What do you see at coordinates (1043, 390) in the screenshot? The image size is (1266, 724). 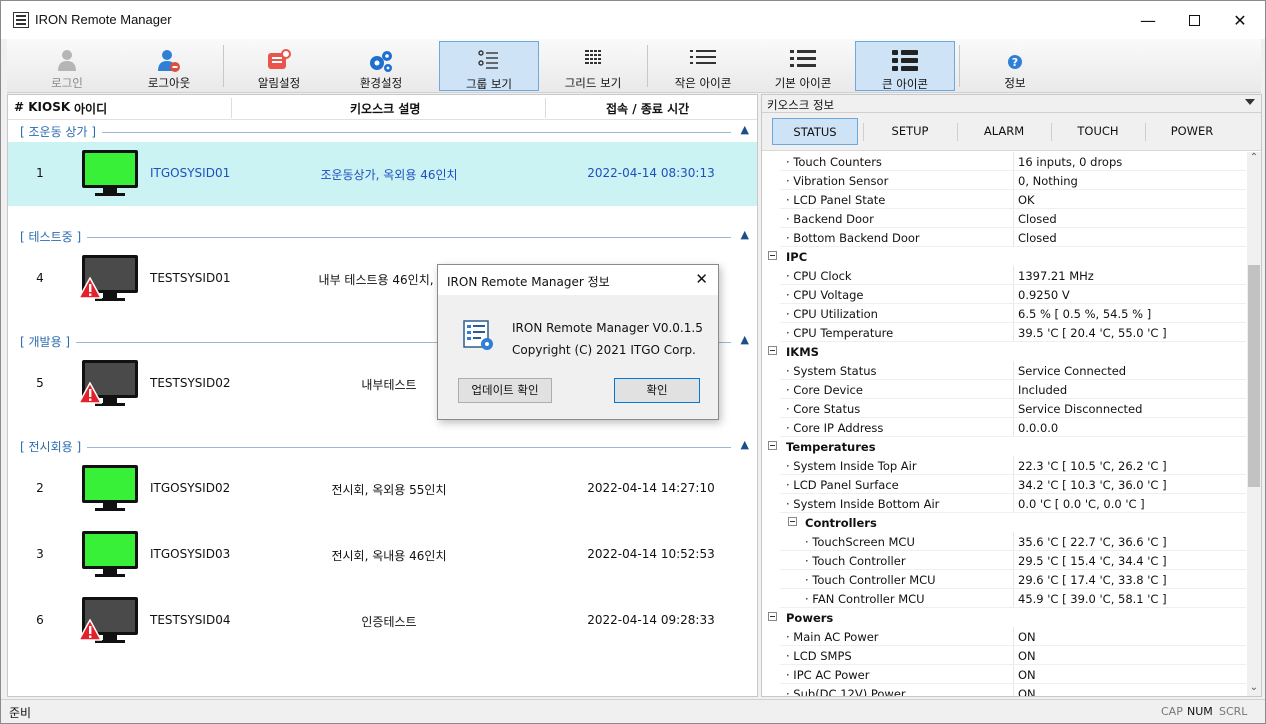 I see `property-value: Included` at bounding box center [1043, 390].